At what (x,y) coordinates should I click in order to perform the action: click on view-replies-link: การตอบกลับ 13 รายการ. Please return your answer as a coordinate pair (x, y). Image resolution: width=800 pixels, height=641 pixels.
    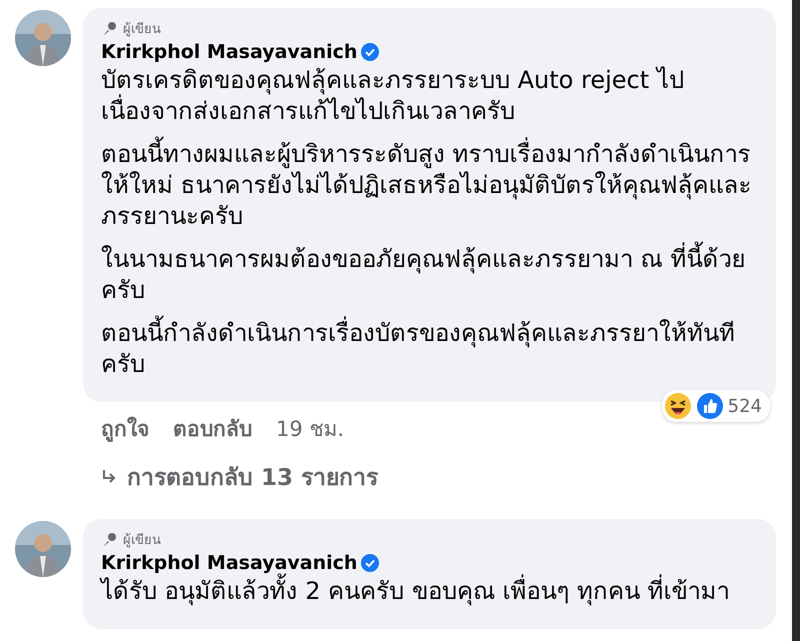
    Looking at the image, I should click on (429, 470).